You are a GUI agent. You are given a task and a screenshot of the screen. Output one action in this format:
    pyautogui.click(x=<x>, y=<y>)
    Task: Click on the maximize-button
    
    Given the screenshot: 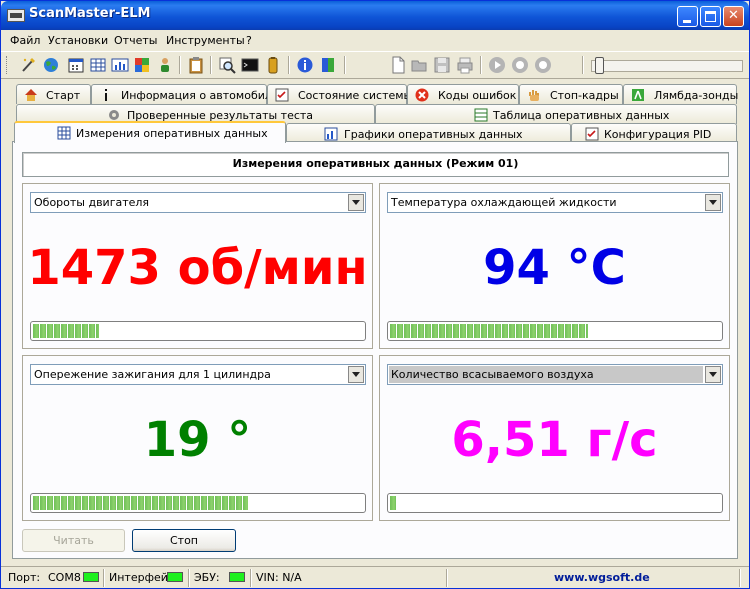 What is the action you would take?
    pyautogui.click(x=710, y=16)
    